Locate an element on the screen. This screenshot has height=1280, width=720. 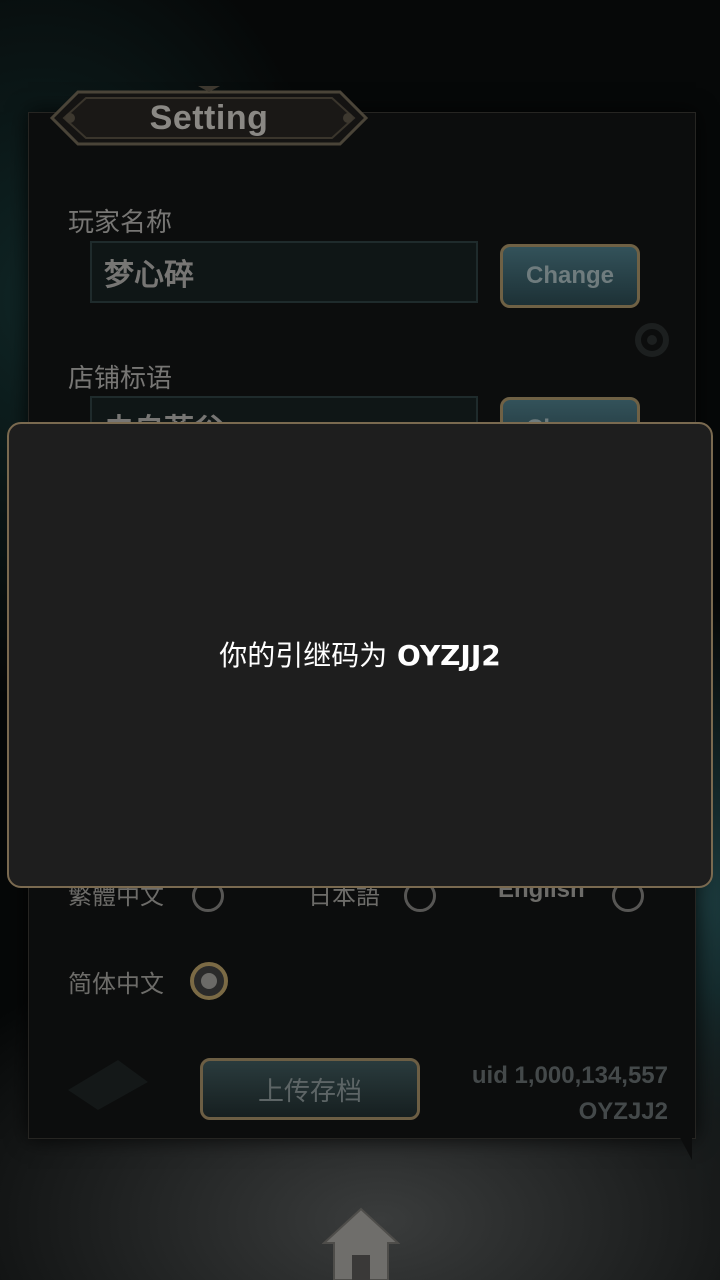
dialog-message: 你的引继码为 OYZJJ2 is located at coordinates (359, 654).